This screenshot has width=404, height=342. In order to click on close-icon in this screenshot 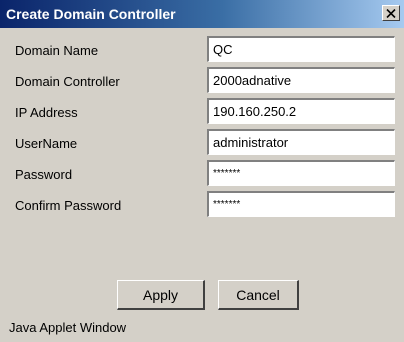, I will do `click(391, 13)`.